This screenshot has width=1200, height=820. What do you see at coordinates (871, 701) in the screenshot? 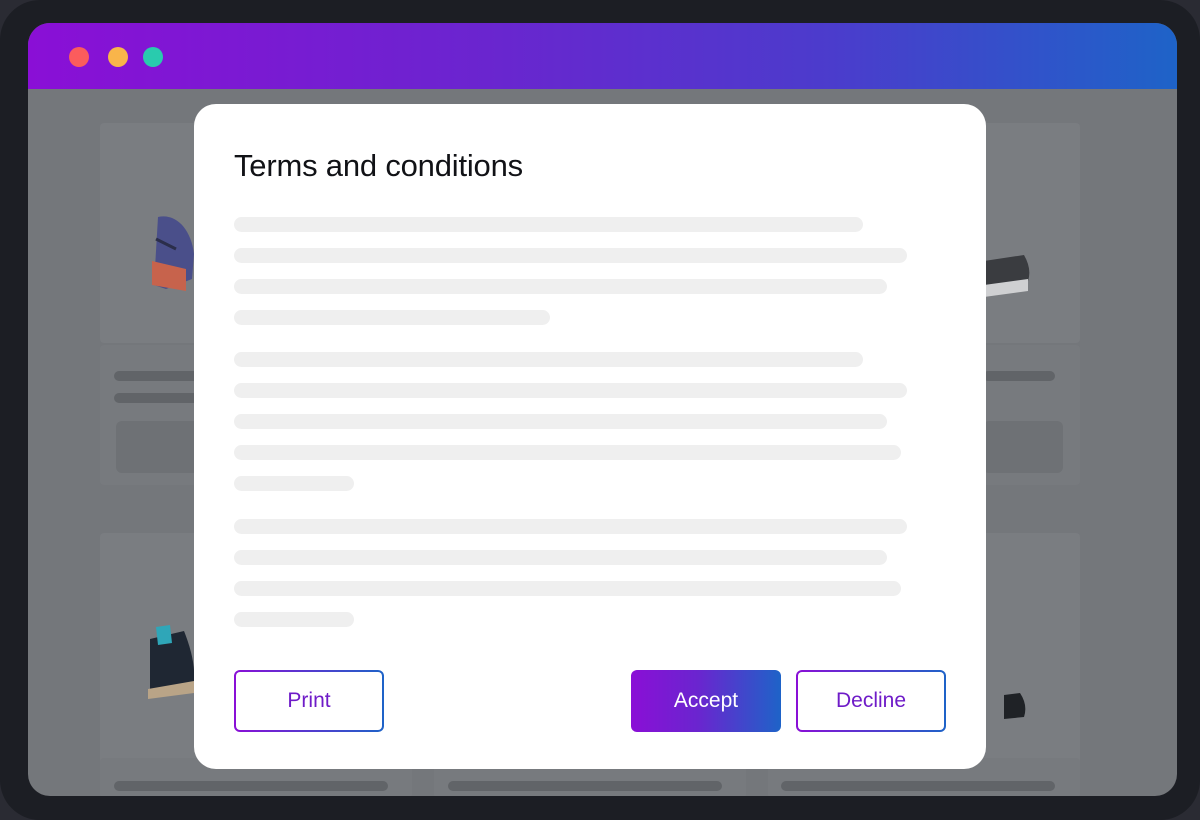
I see `decline-button: Decline` at bounding box center [871, 701].